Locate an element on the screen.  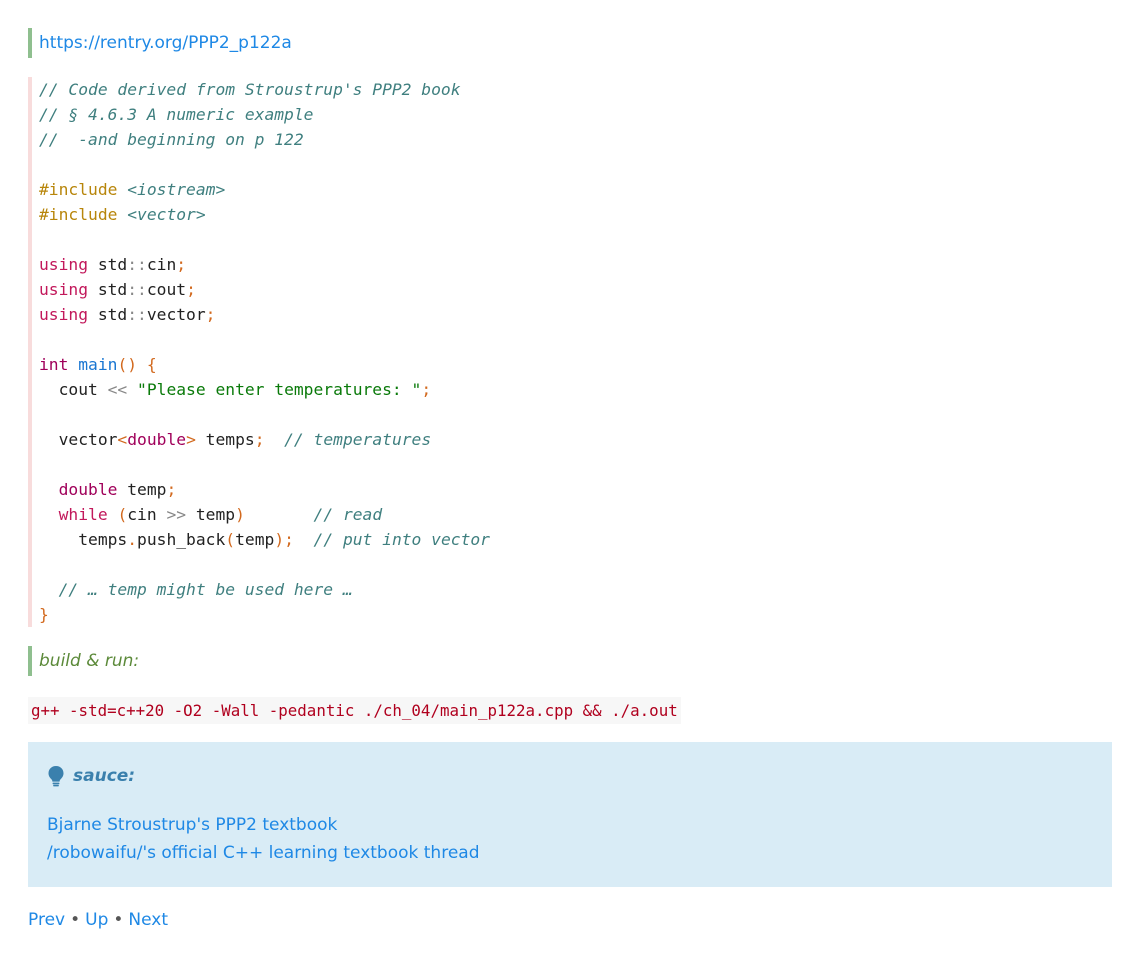
code-line: #include <vector> is located at coordinates (264, 214).